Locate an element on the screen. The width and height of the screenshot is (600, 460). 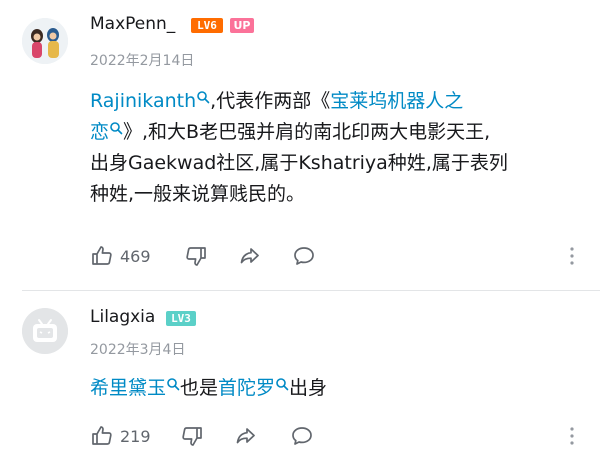
like-count: 469 is located at coordinates (135, 256).